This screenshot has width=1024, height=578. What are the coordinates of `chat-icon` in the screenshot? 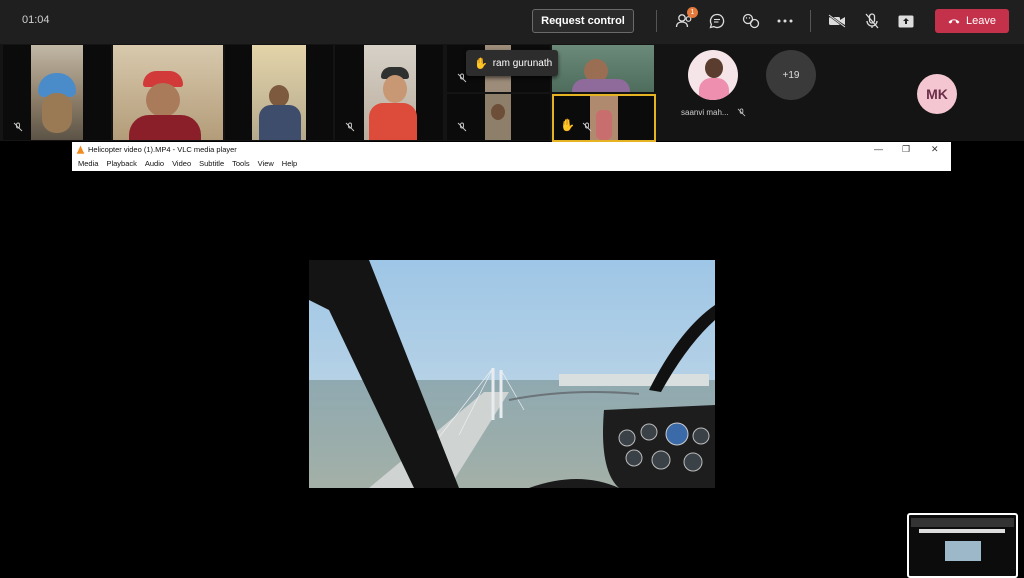 It's located at (717, 21).